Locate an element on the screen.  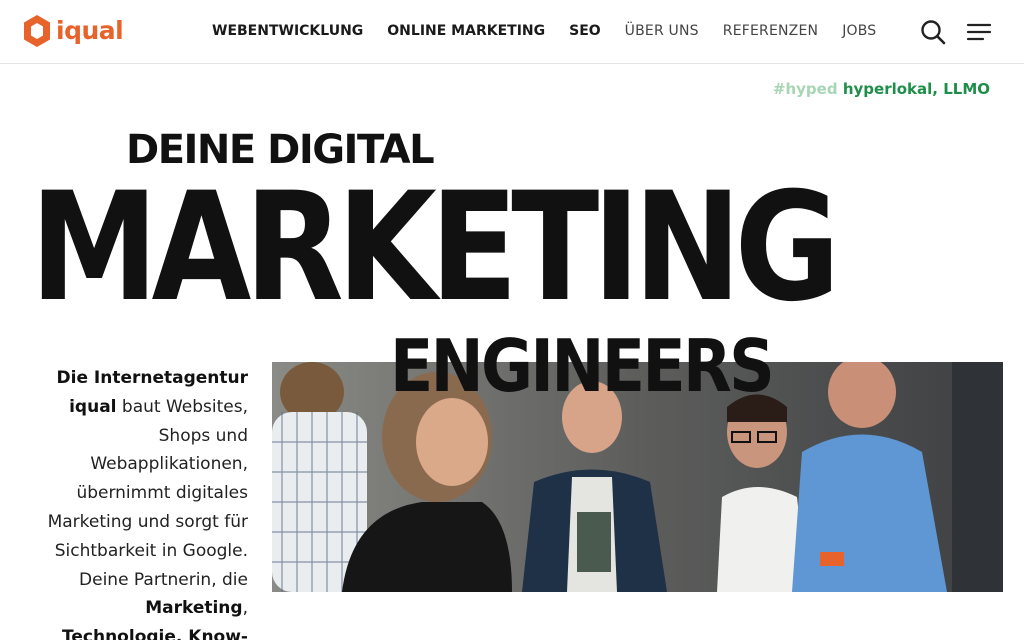
nav-item-online-marketing: ONLINE MARKETING is located at coordinates (466, 31).